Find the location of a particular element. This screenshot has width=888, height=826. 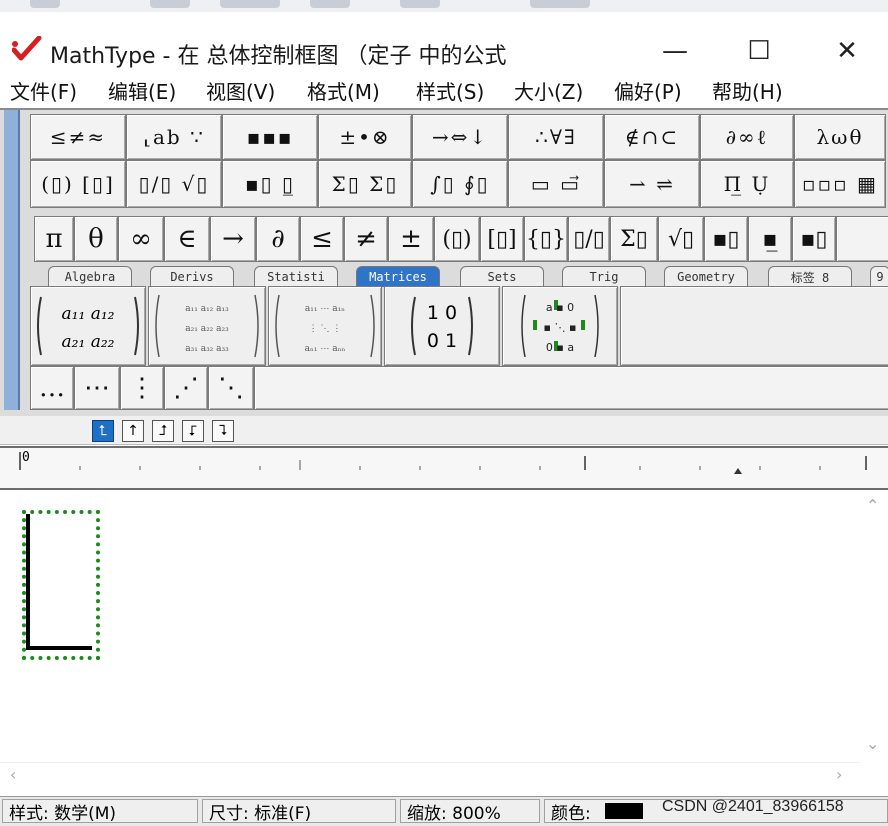

tab-geometry: Geometry is located at coordinates (706, 276).